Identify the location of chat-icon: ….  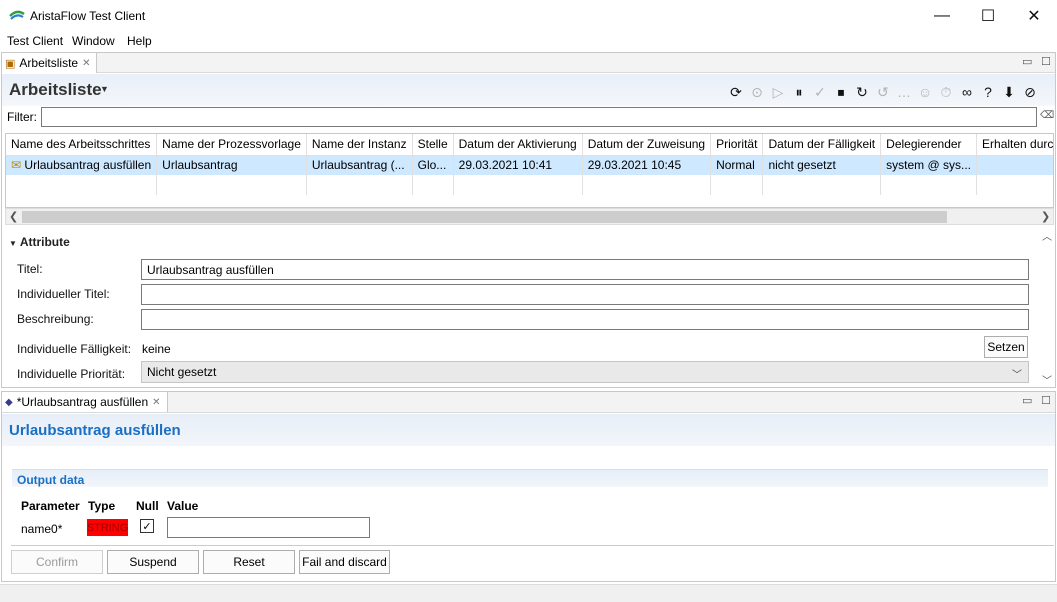
(904, 92).